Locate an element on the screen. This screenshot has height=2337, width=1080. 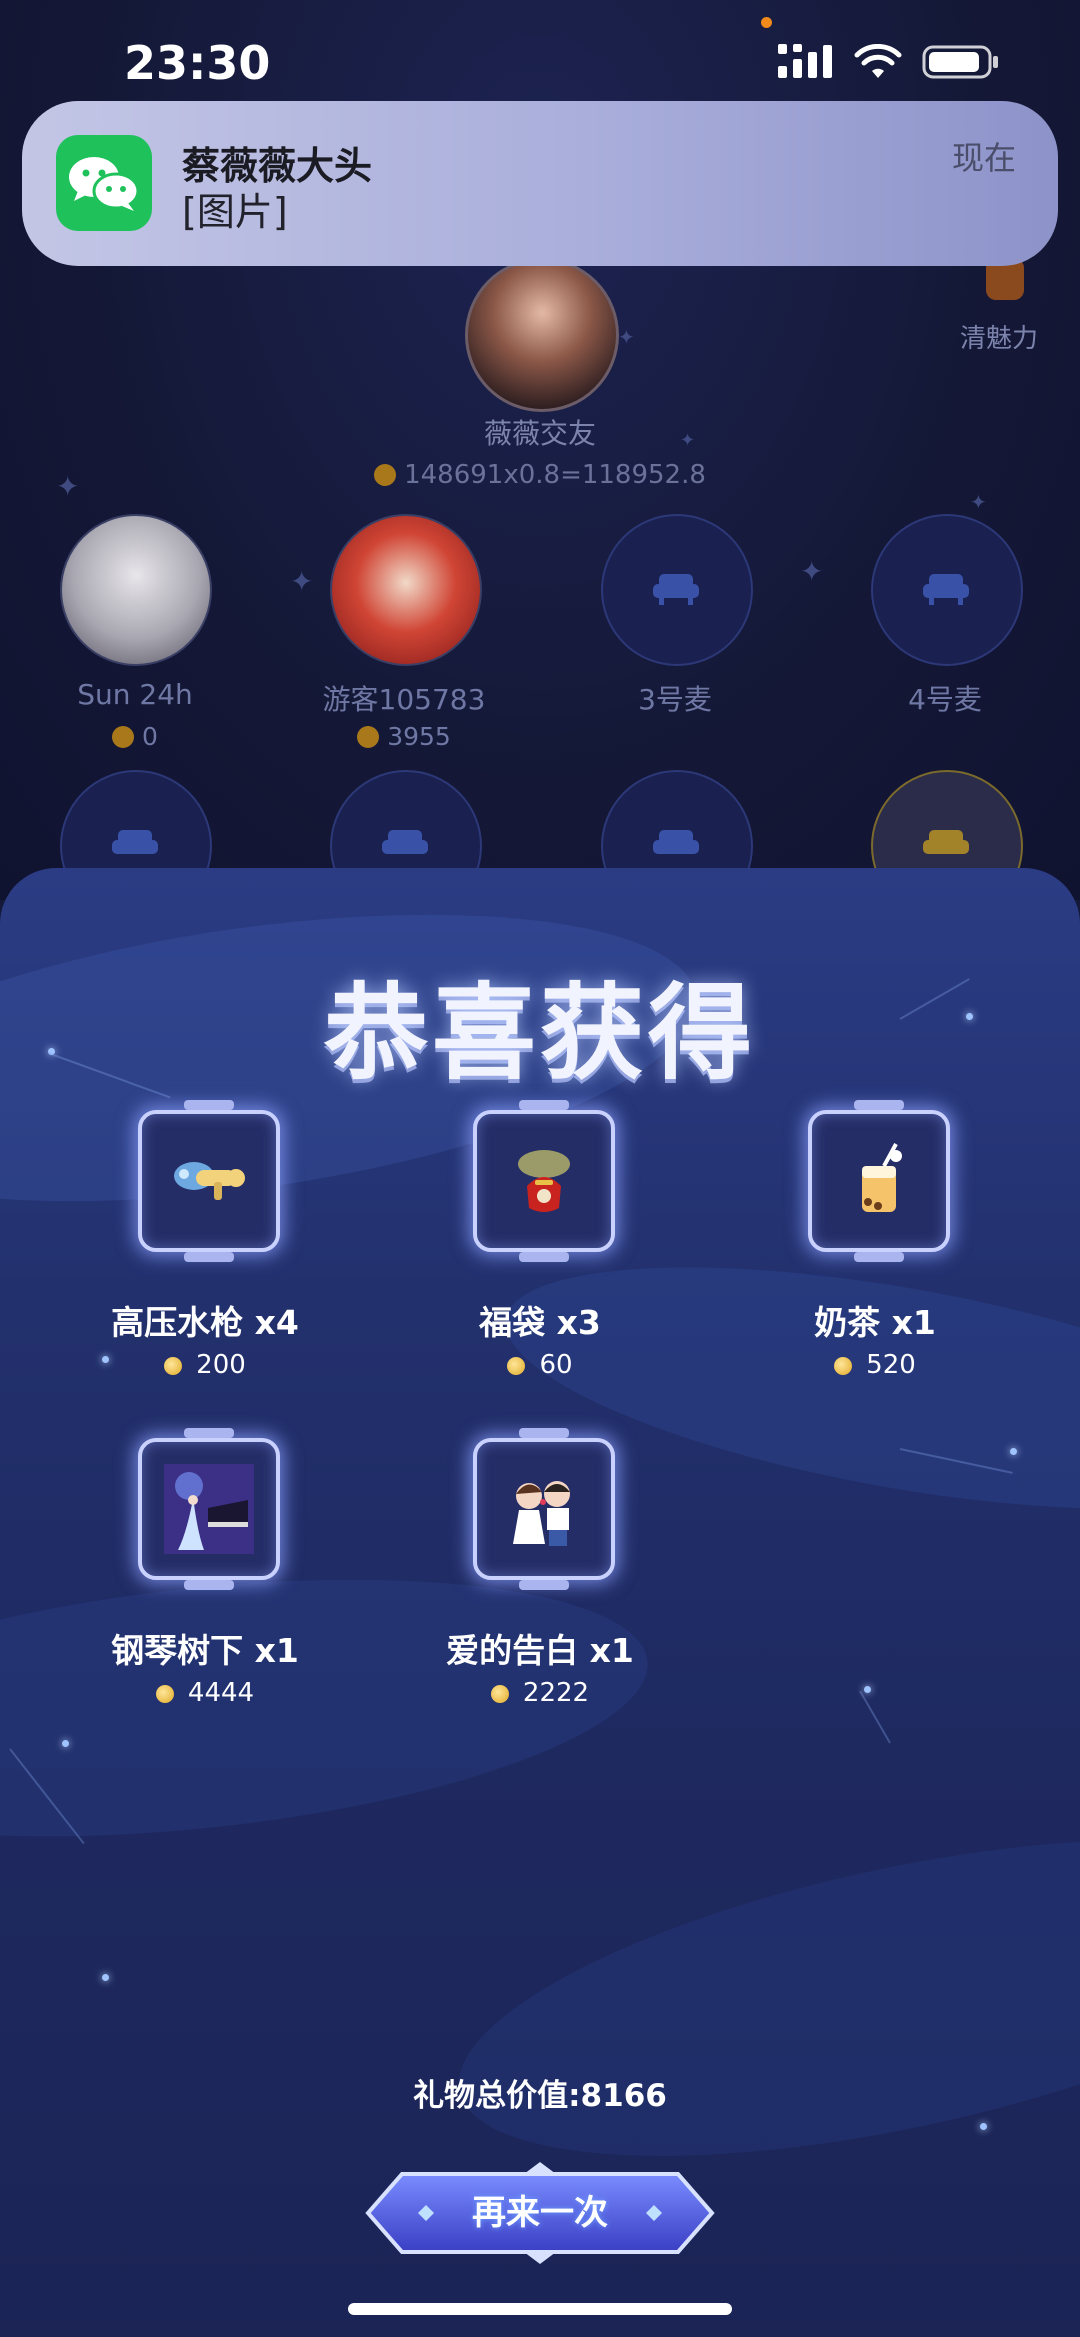
host-avatar is located at coordinates (542, 335).